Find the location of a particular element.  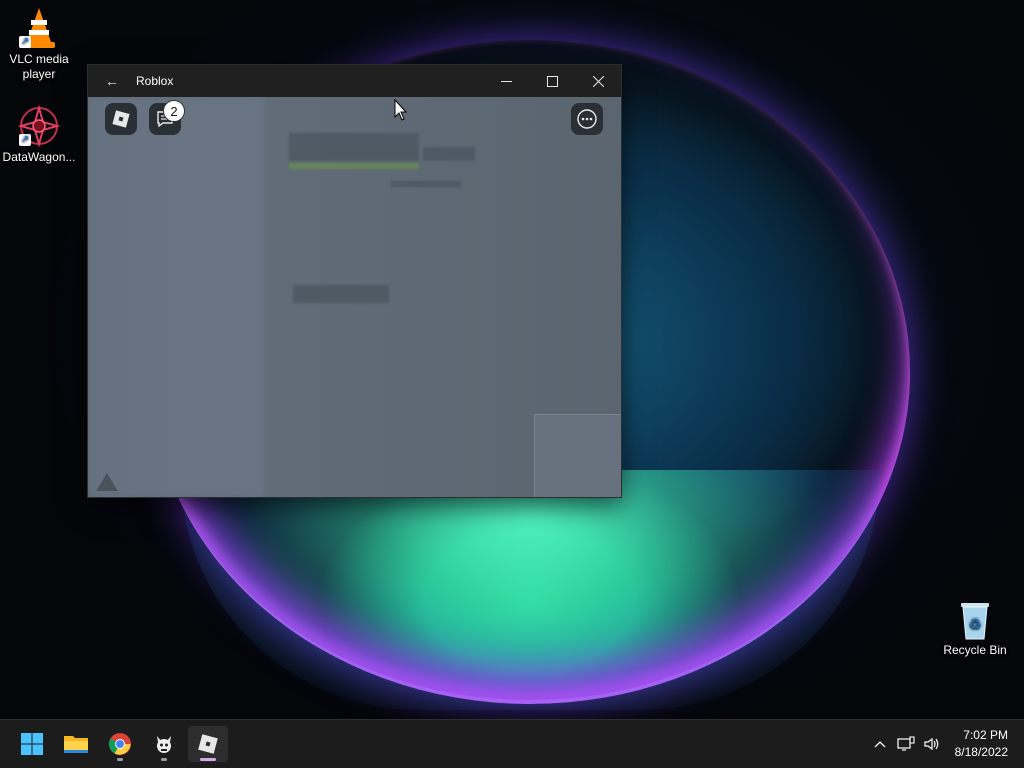

taskbar-chrome is located at coordinates (120, 744).